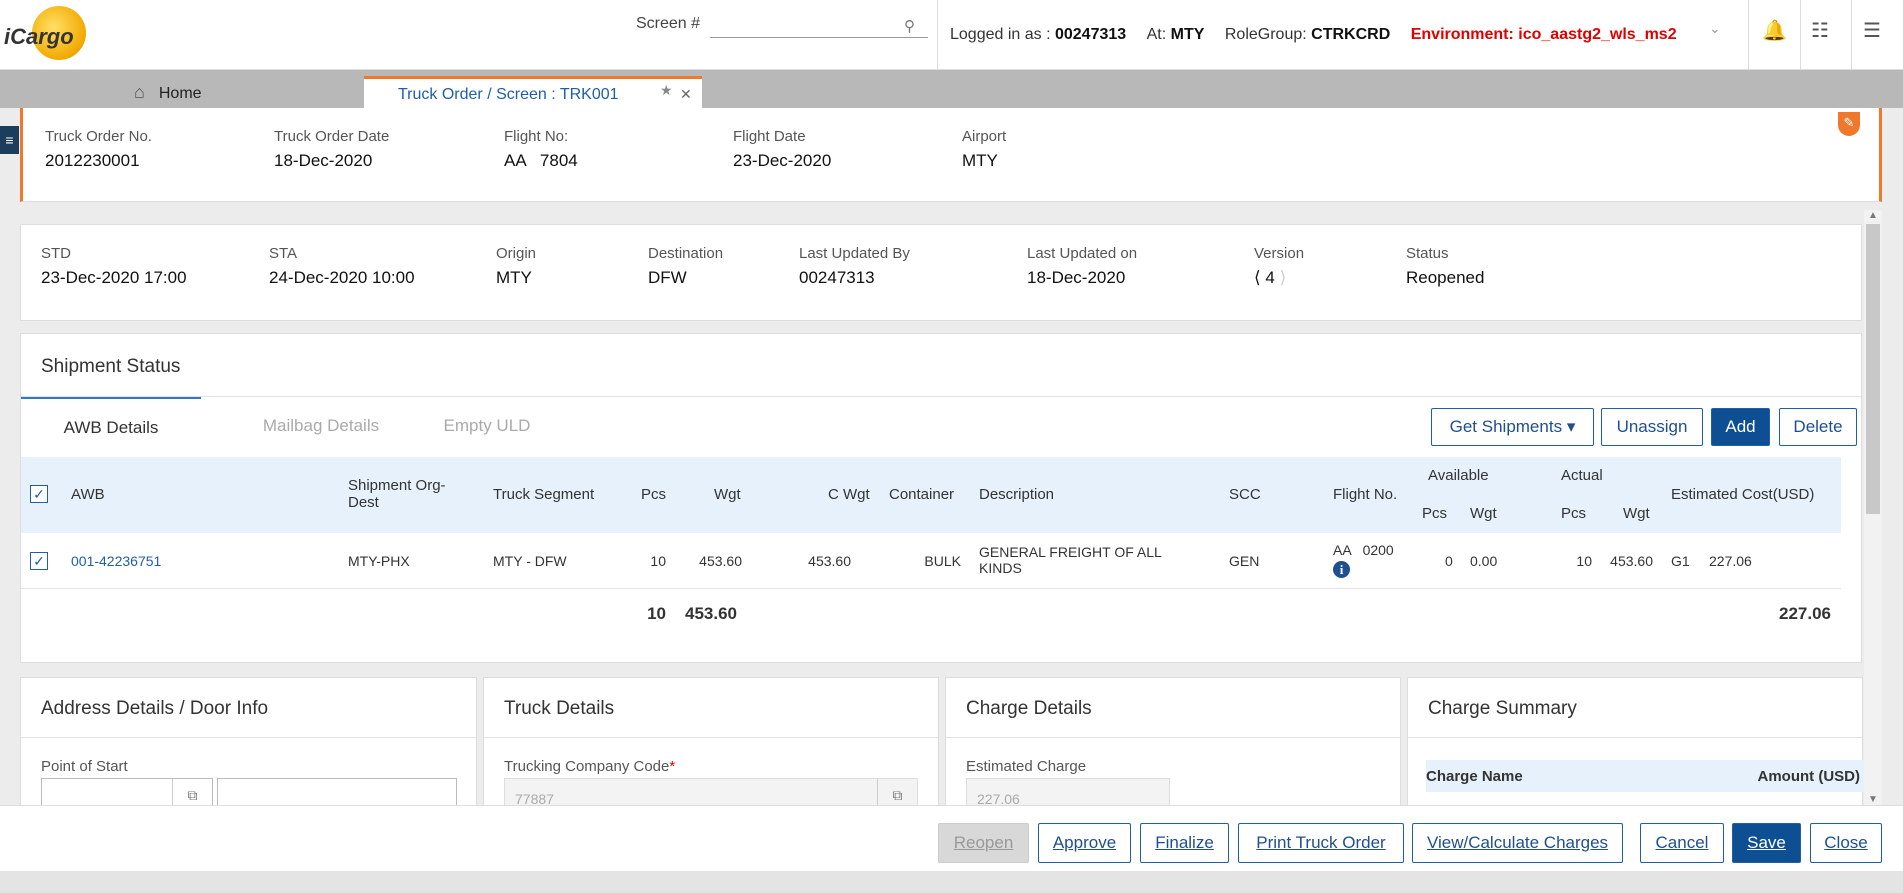 The width and height of the screenshot is (1903, 893). I want to click on tab-truck-order: Truck Order / Screen : TRK001 ★ ✕, so click(533, 92).